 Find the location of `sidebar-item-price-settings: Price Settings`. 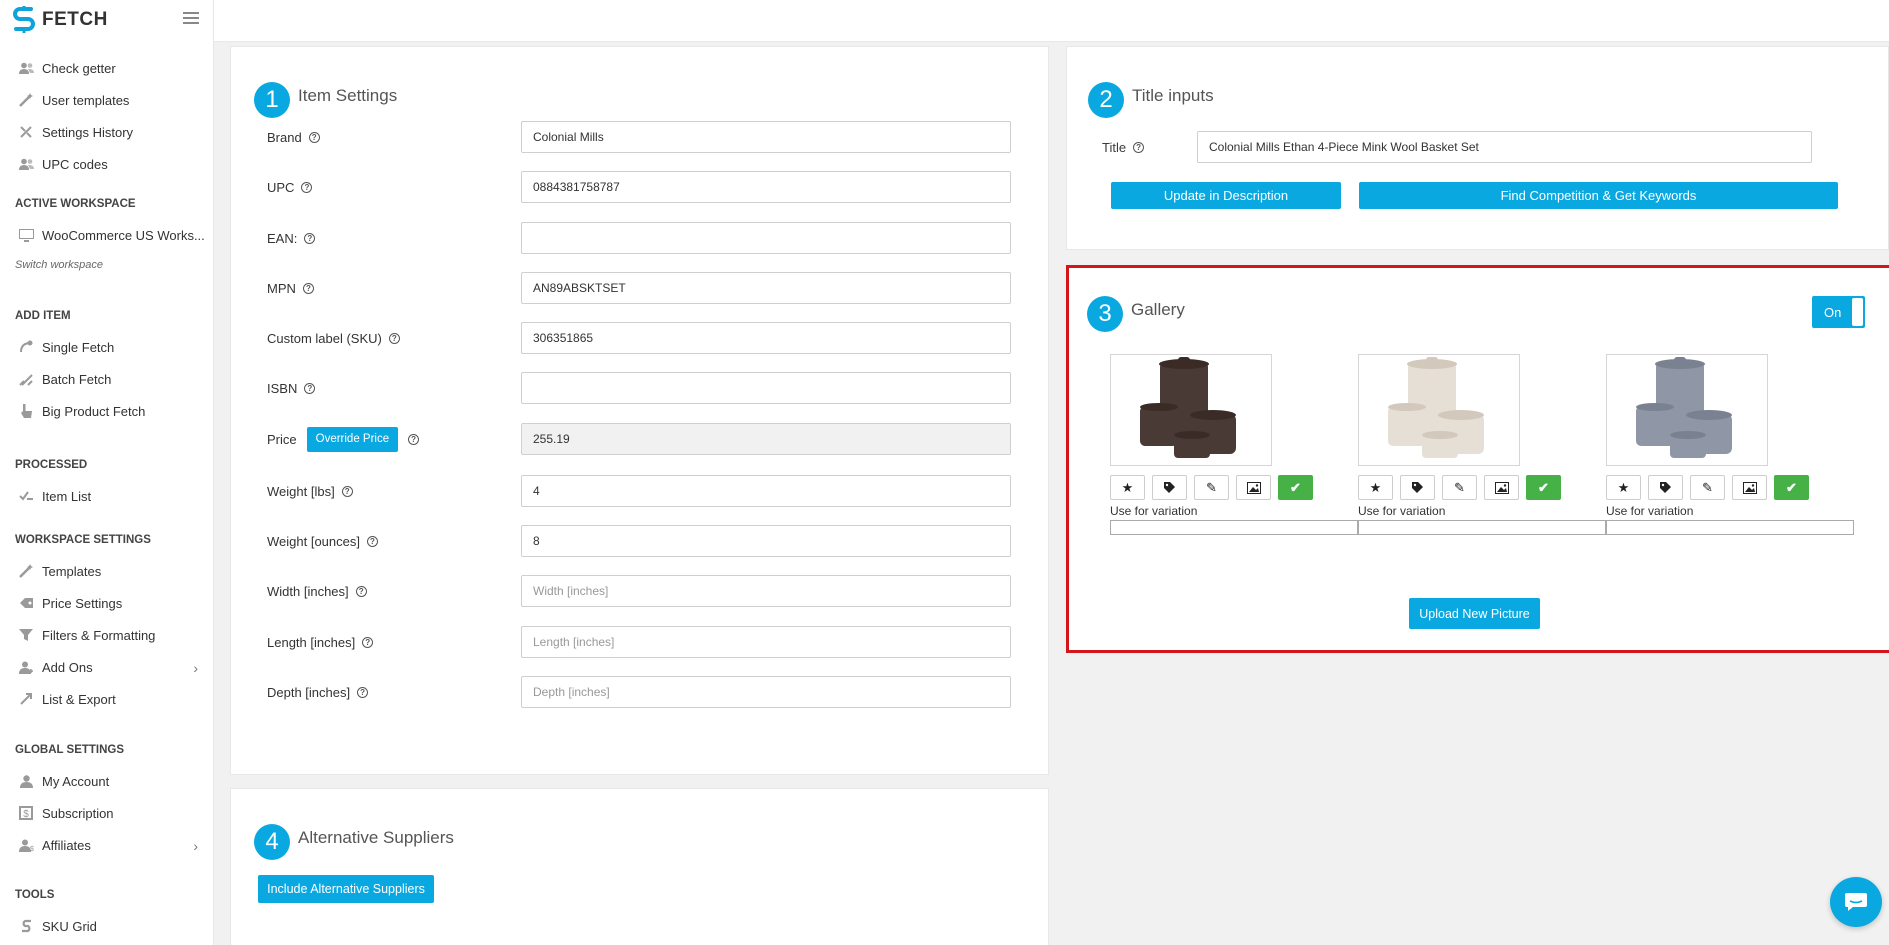

sidebar-item-price-settings: Price Settings is located at coordinates (107, 603).